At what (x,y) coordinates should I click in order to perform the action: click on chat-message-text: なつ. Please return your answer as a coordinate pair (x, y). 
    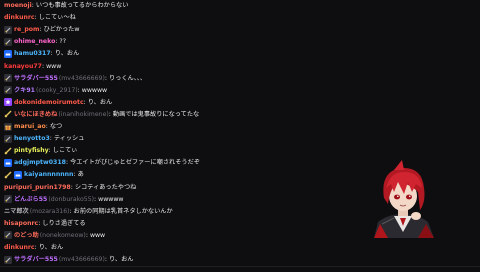
    Looking at the image, I should click on (56, 126).